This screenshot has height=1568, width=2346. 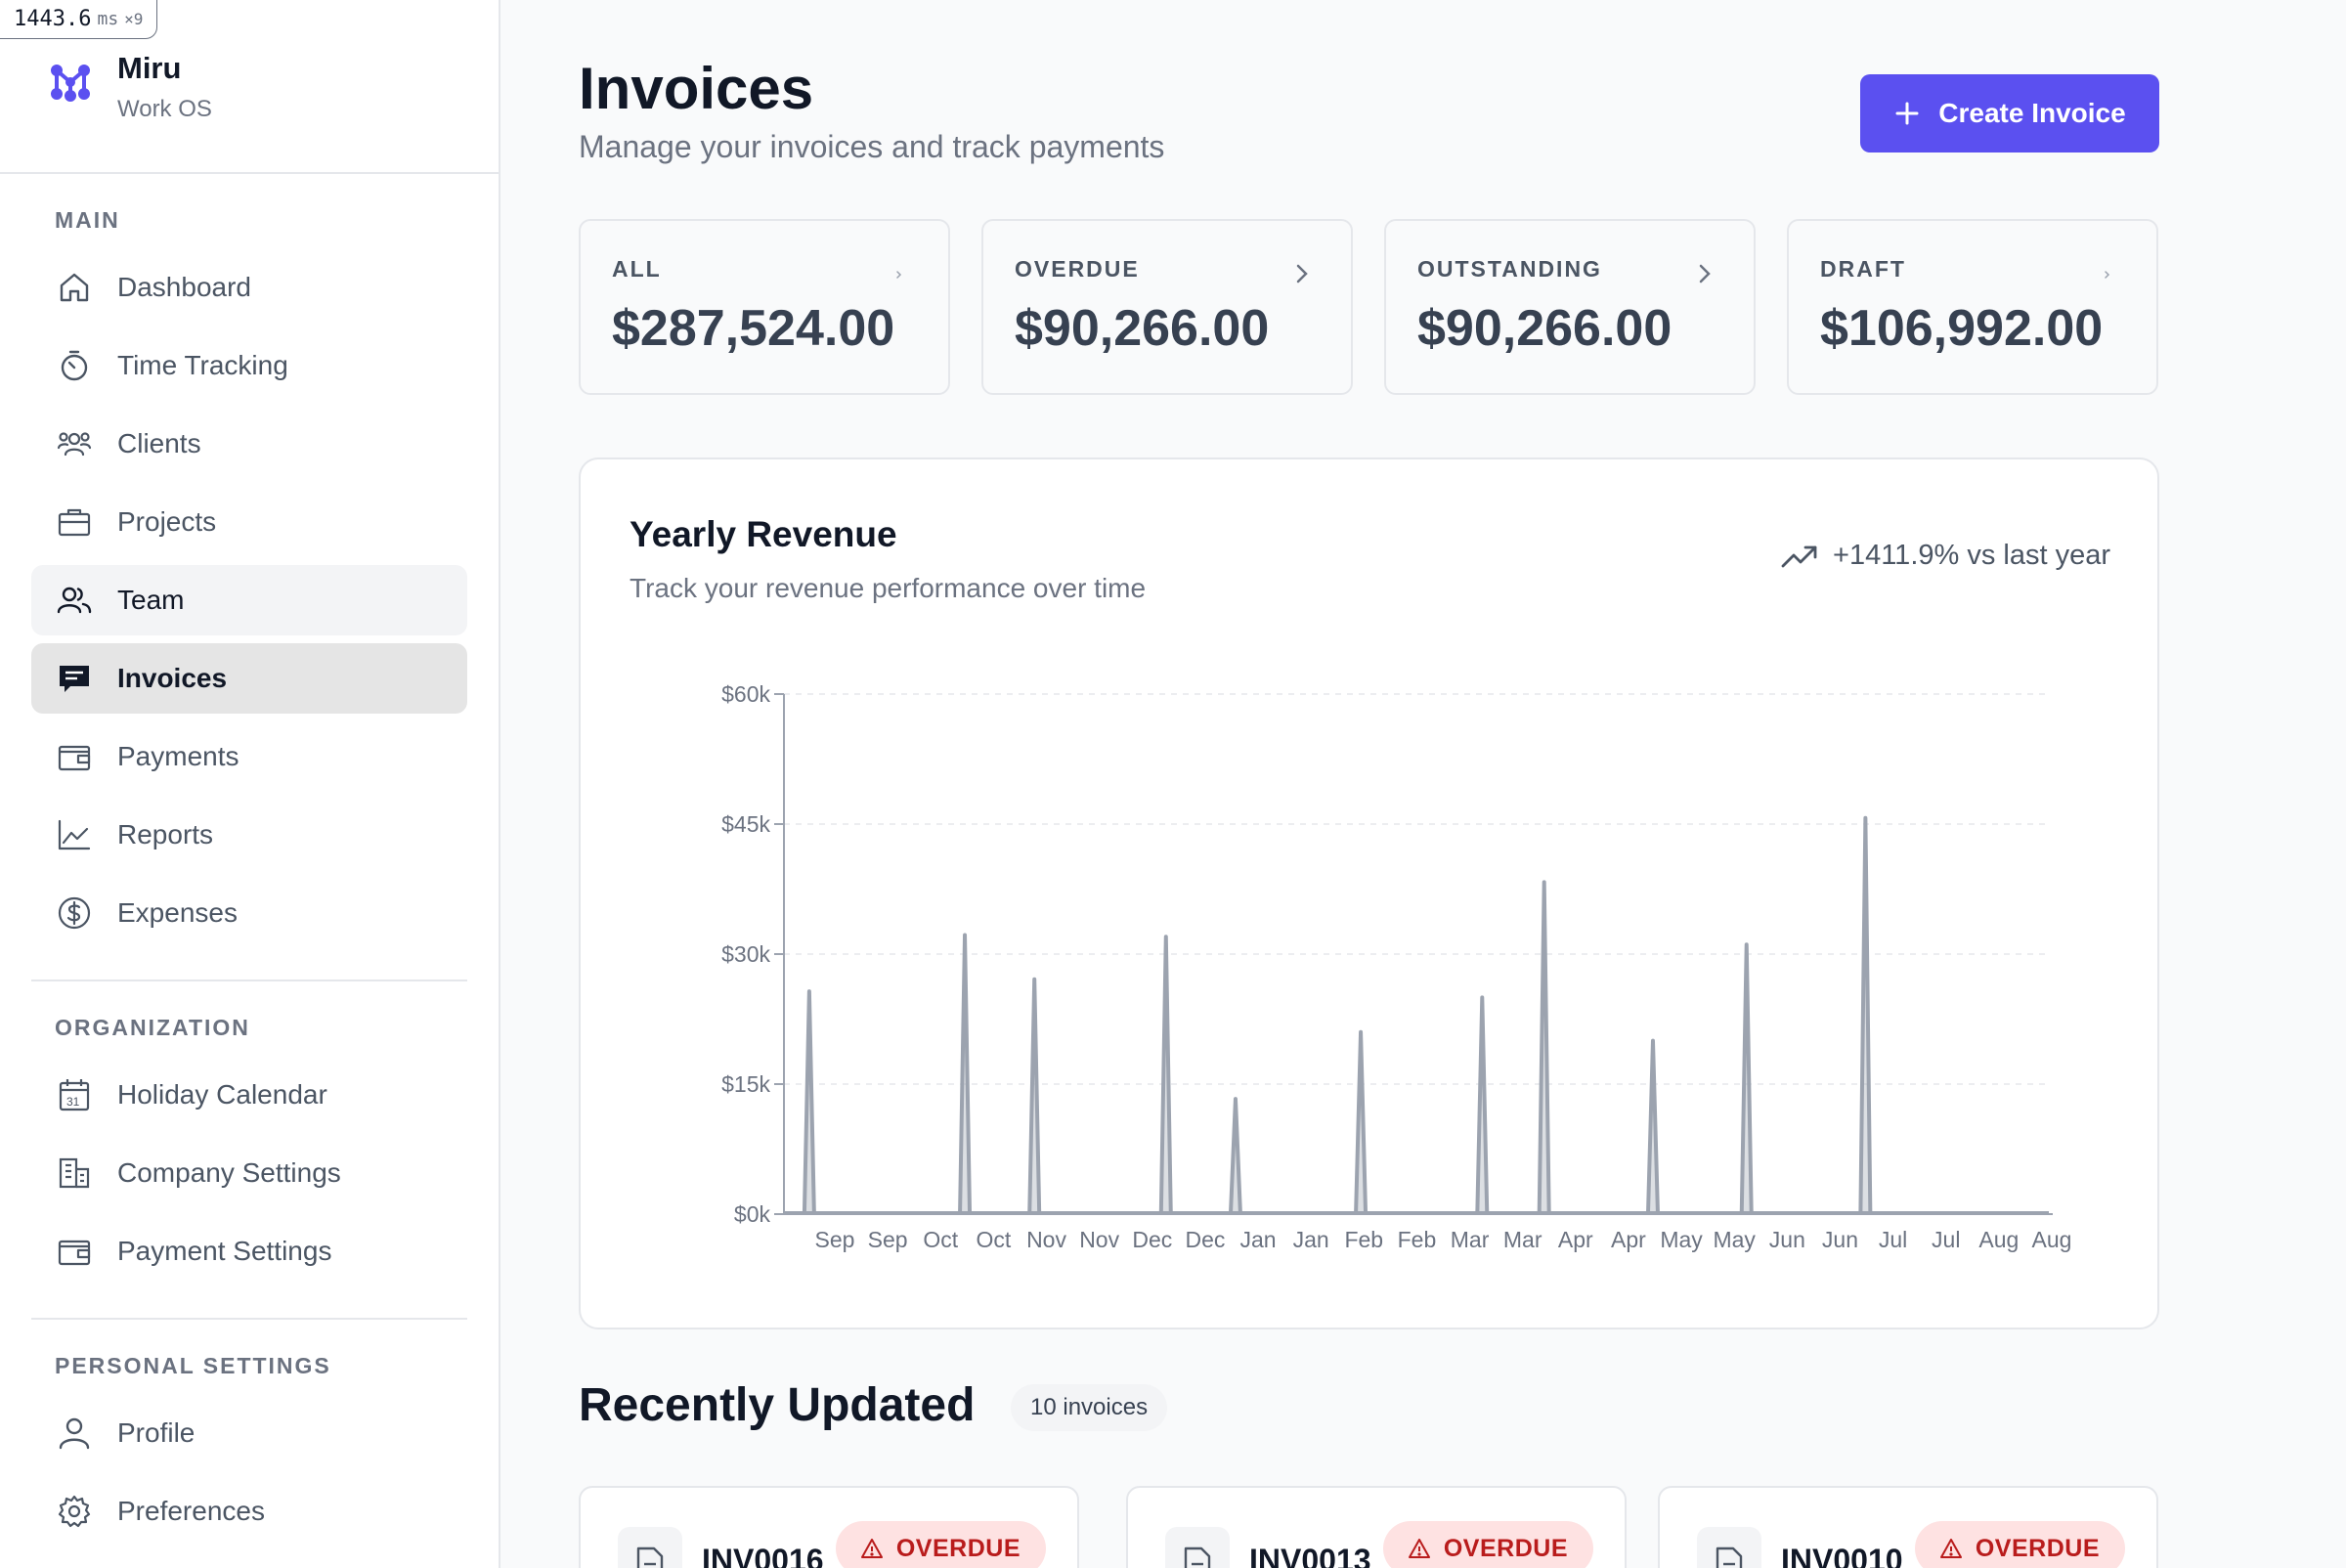 What do you see at coordinates (1863, 269) in the screenshot?
I see `stat-label: DRAFT` at bounding box center [1863, 269].